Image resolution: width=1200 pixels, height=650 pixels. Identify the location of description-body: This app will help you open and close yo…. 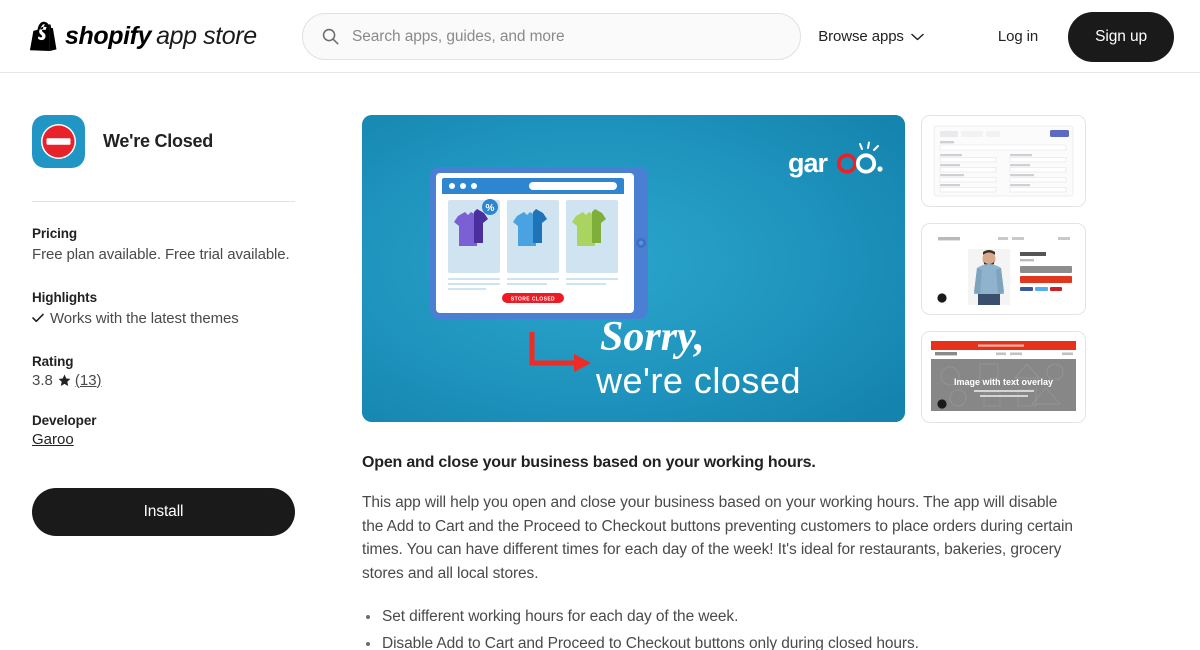
(717, 538).